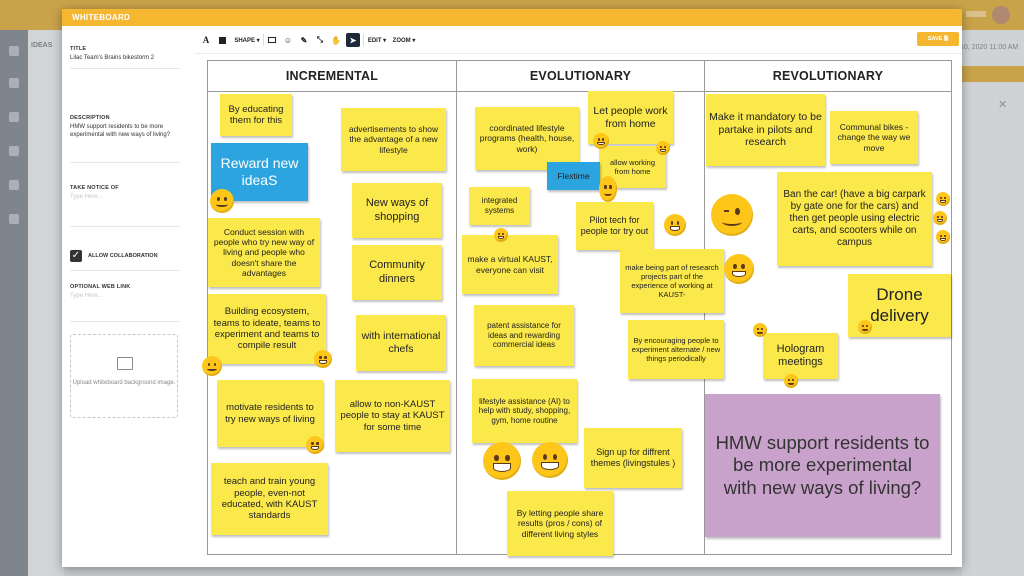  What do you see at coordinates (129, 58) in the screenshot?
I see `title-field: Lilac Team's Brains bikestorm 2` at bounding box center [129, 58].